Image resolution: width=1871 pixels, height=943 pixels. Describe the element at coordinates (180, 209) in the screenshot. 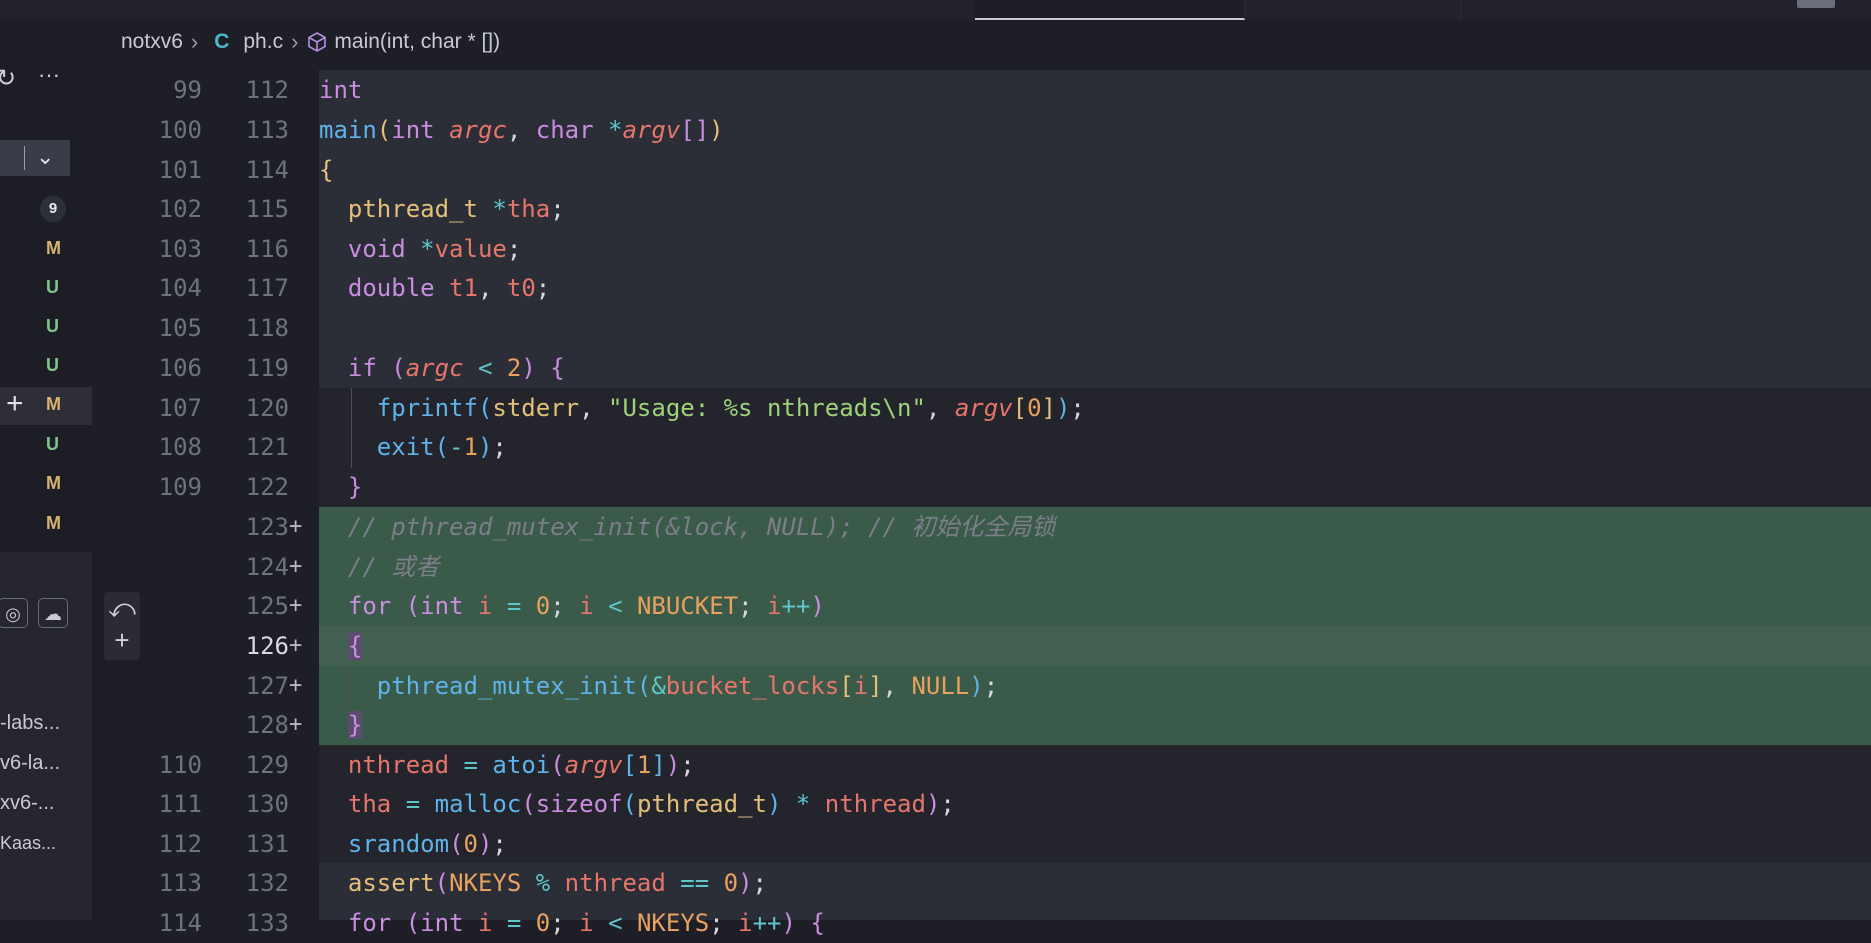

I see `old-line-number: 102` at that location.